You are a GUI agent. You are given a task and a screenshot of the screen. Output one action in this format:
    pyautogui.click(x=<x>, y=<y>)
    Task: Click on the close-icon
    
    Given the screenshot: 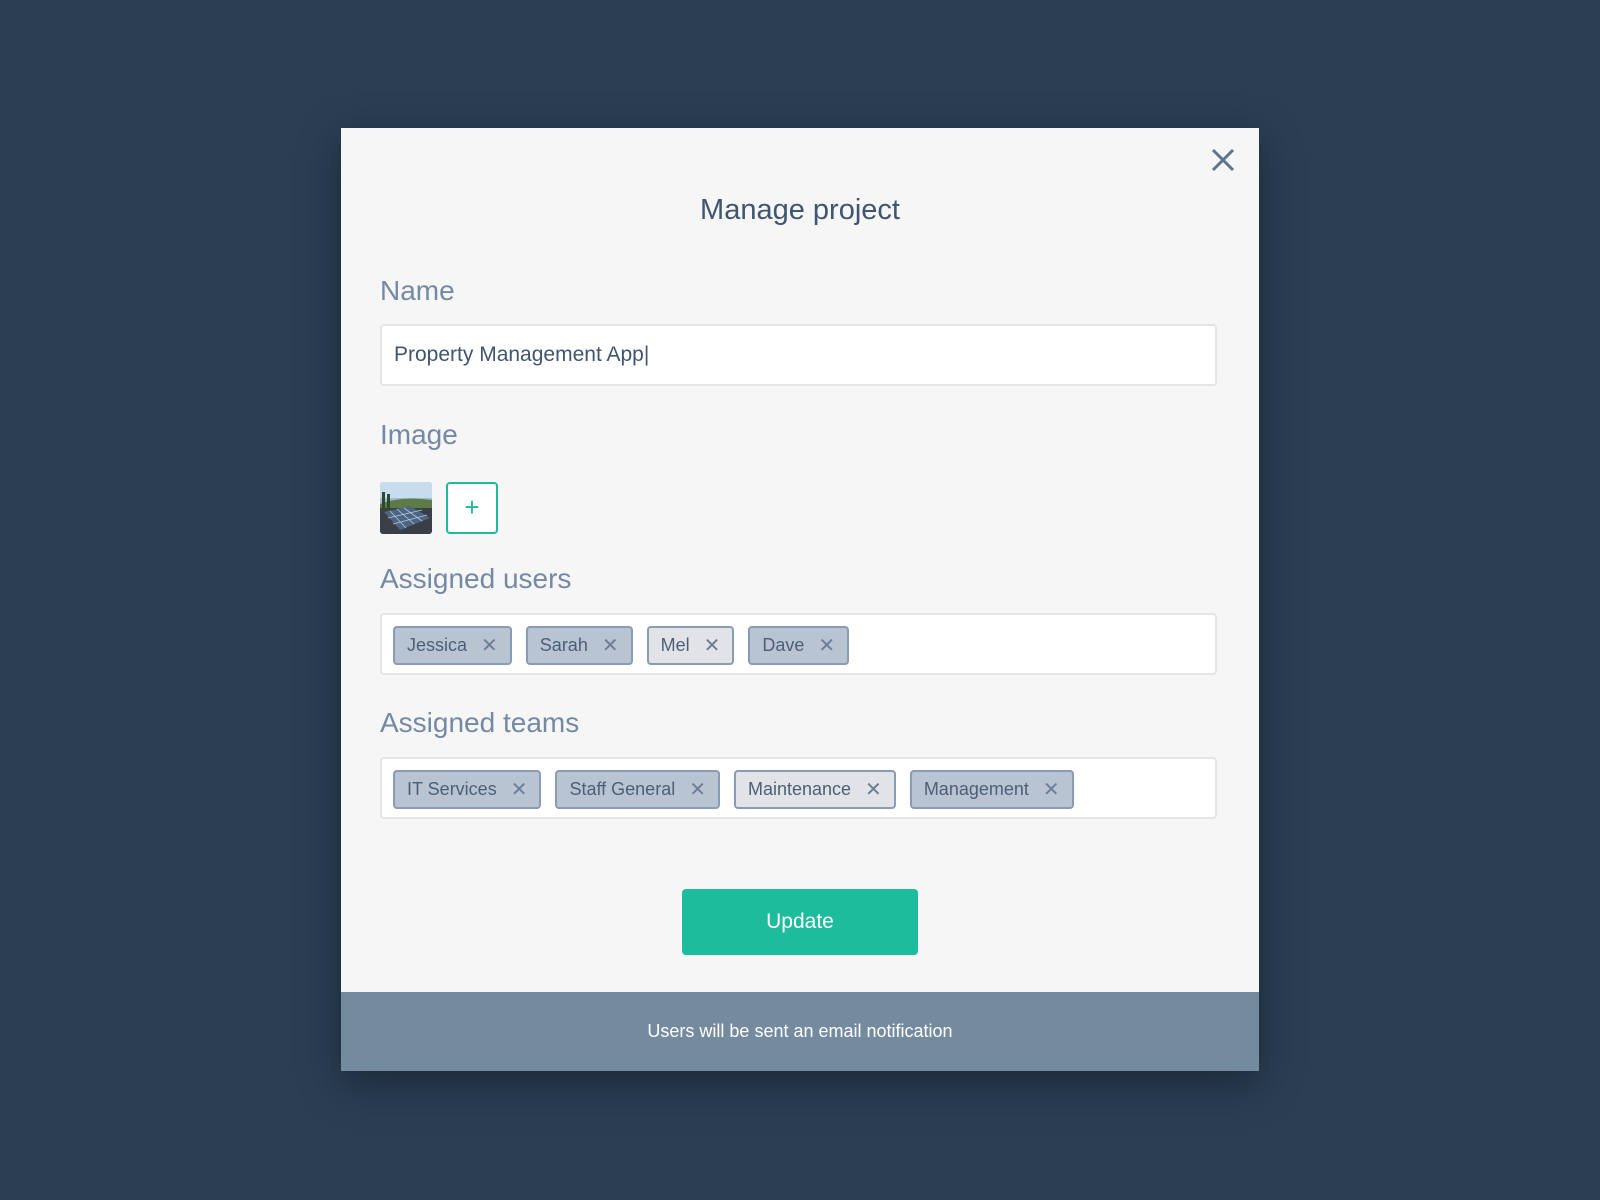 What is the action you would take?
    pyautogui.click(x=1223, y=160)
    